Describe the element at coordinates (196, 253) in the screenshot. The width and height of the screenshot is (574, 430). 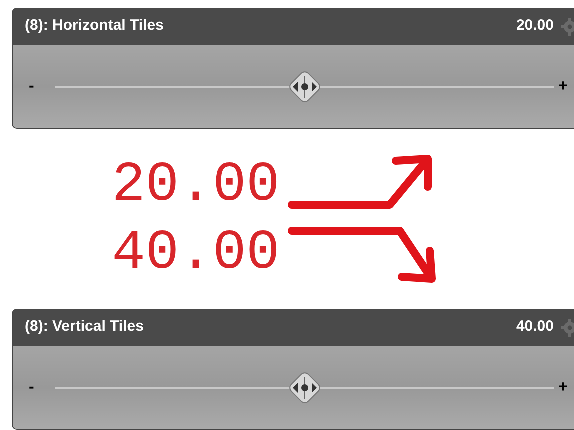
I see `annotation-text: 40.00` at that location.